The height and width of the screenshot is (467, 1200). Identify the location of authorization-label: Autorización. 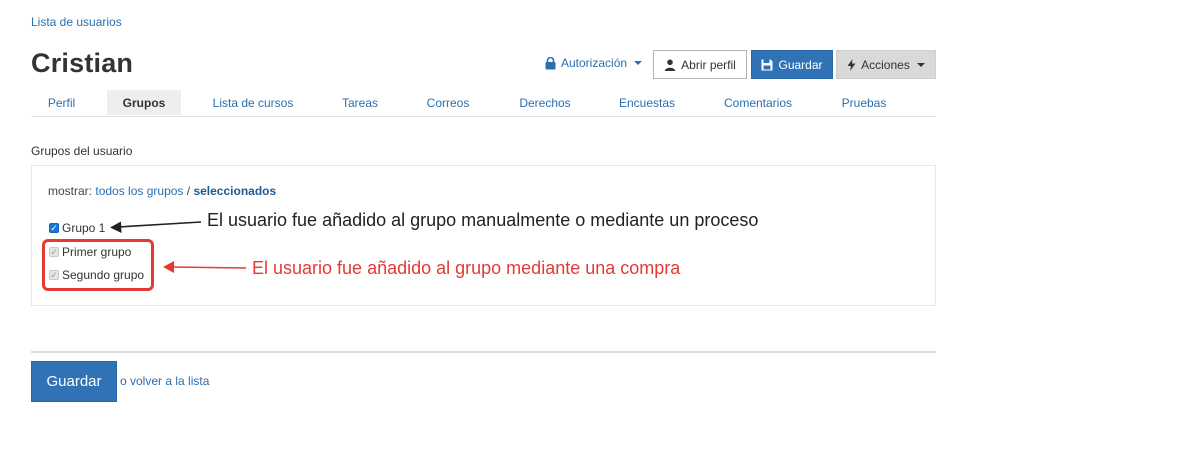
(594, 63).